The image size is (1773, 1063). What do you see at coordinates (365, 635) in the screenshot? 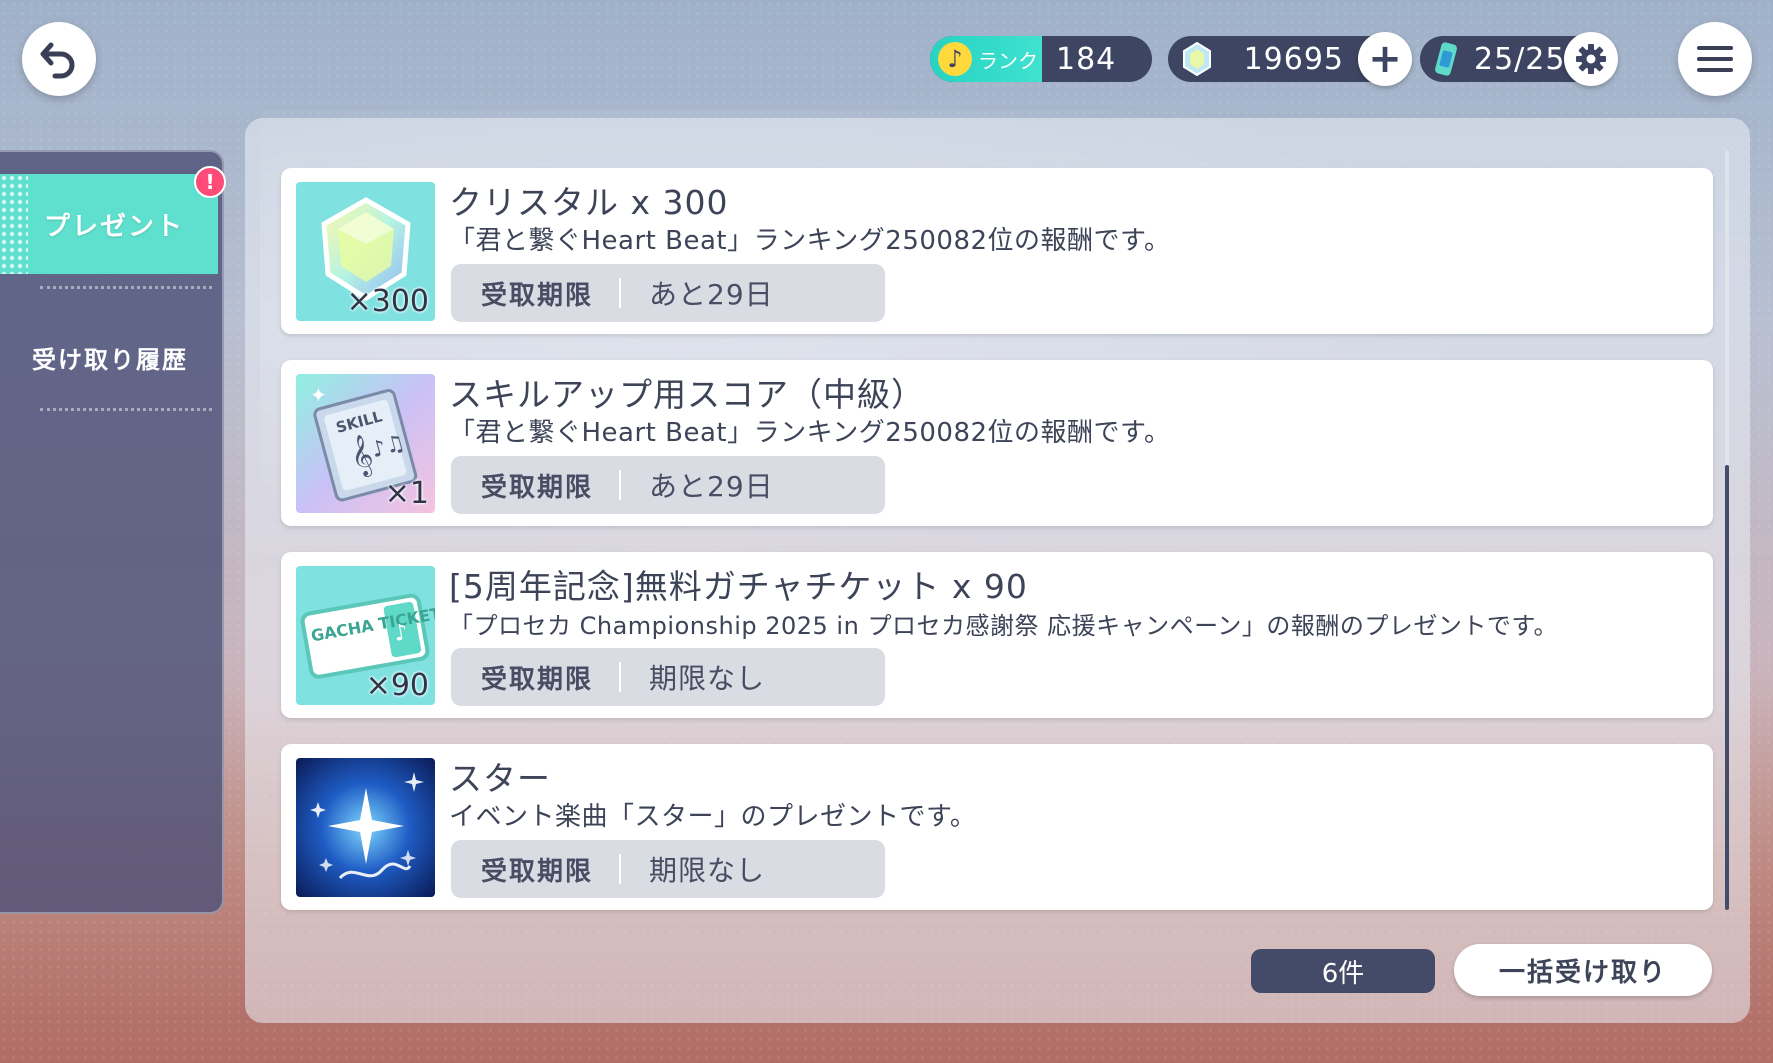
I see `item-thumbnail: GACHA TICKET ♪ ×90` at bounding box center [365, 635].